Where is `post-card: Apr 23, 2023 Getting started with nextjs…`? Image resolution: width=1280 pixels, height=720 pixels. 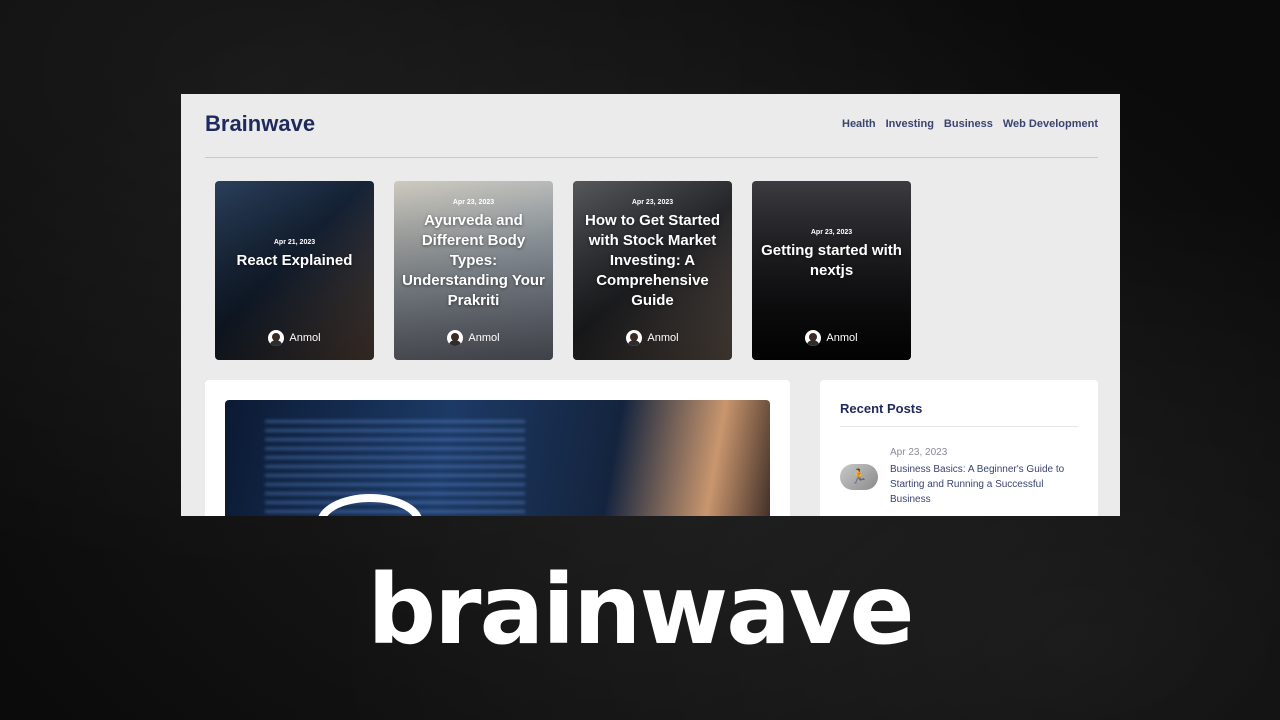
post-card: Apr 23, 2023 Getting started with nextjs… is located at coordinates (831, 270).